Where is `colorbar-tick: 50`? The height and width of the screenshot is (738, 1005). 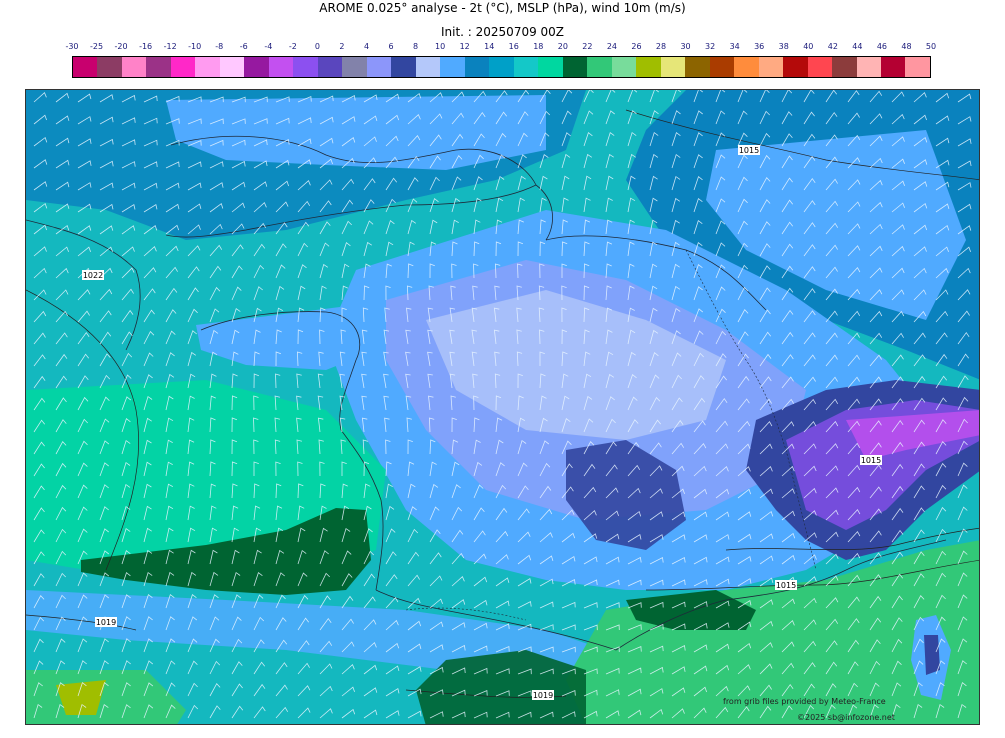 colorbar-tick: 50 is located at coordinates (931, 46).